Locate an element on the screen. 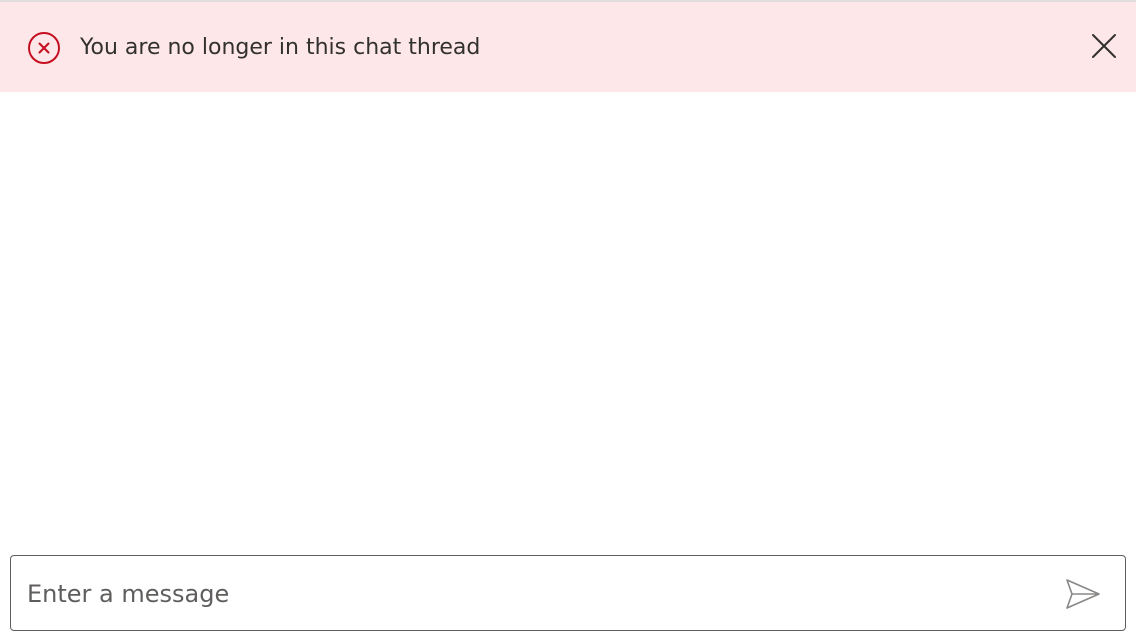  error-circle-icon is located at coordinates (44, 48).